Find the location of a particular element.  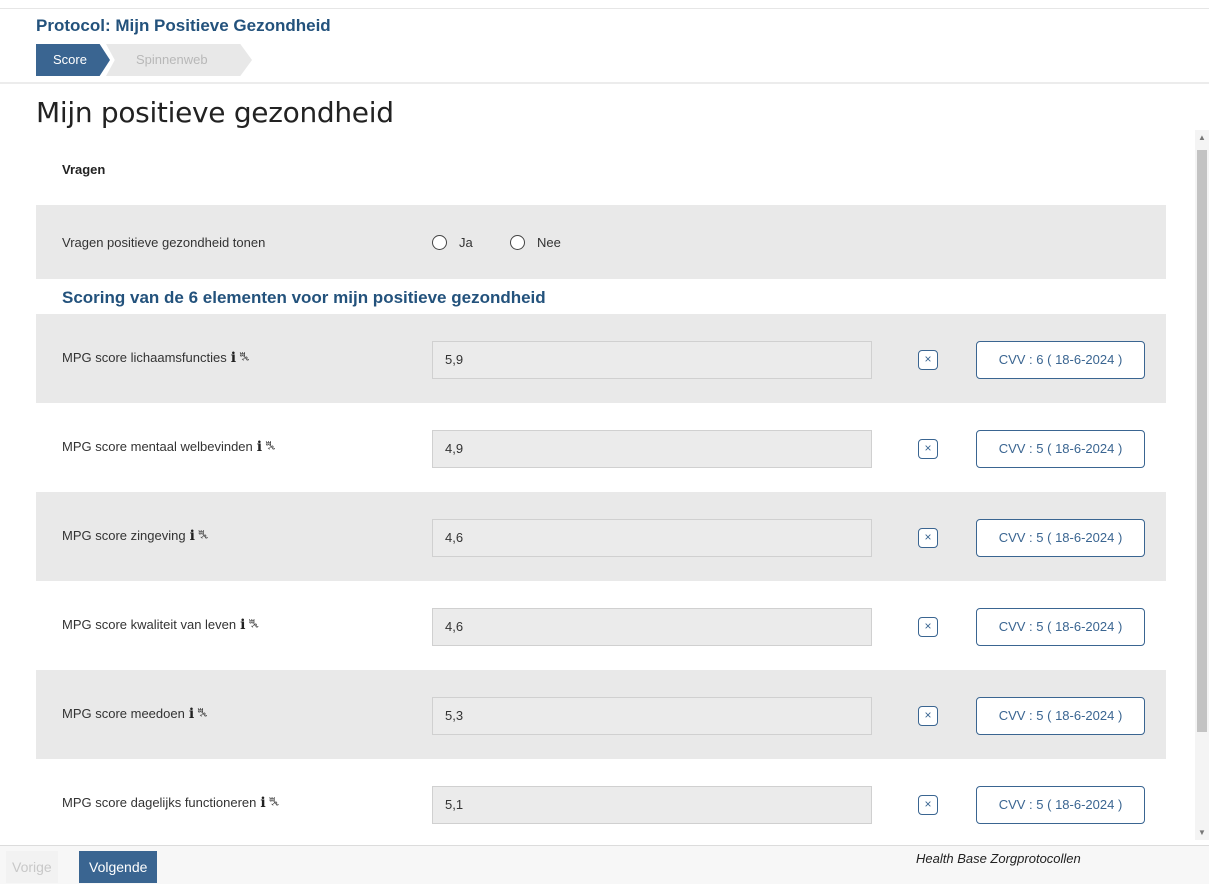

radio-label-nee: Nee is located at coordinates (549, 242).